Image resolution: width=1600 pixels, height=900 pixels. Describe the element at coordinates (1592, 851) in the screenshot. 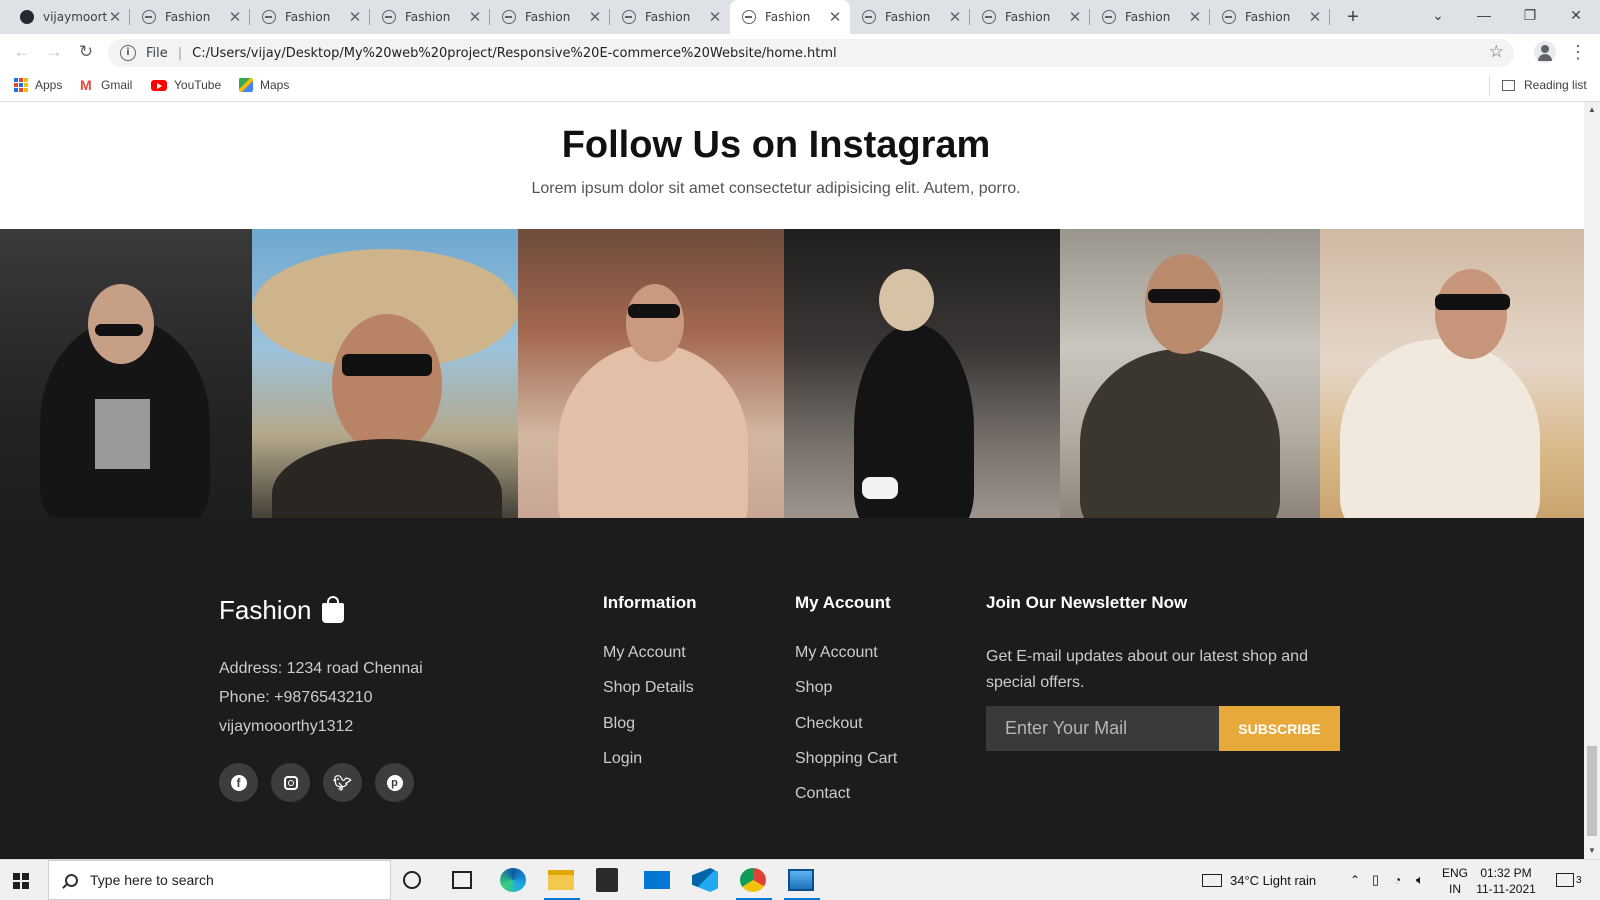

I see `scroll-down-arrow-icon: ▼` at that location.